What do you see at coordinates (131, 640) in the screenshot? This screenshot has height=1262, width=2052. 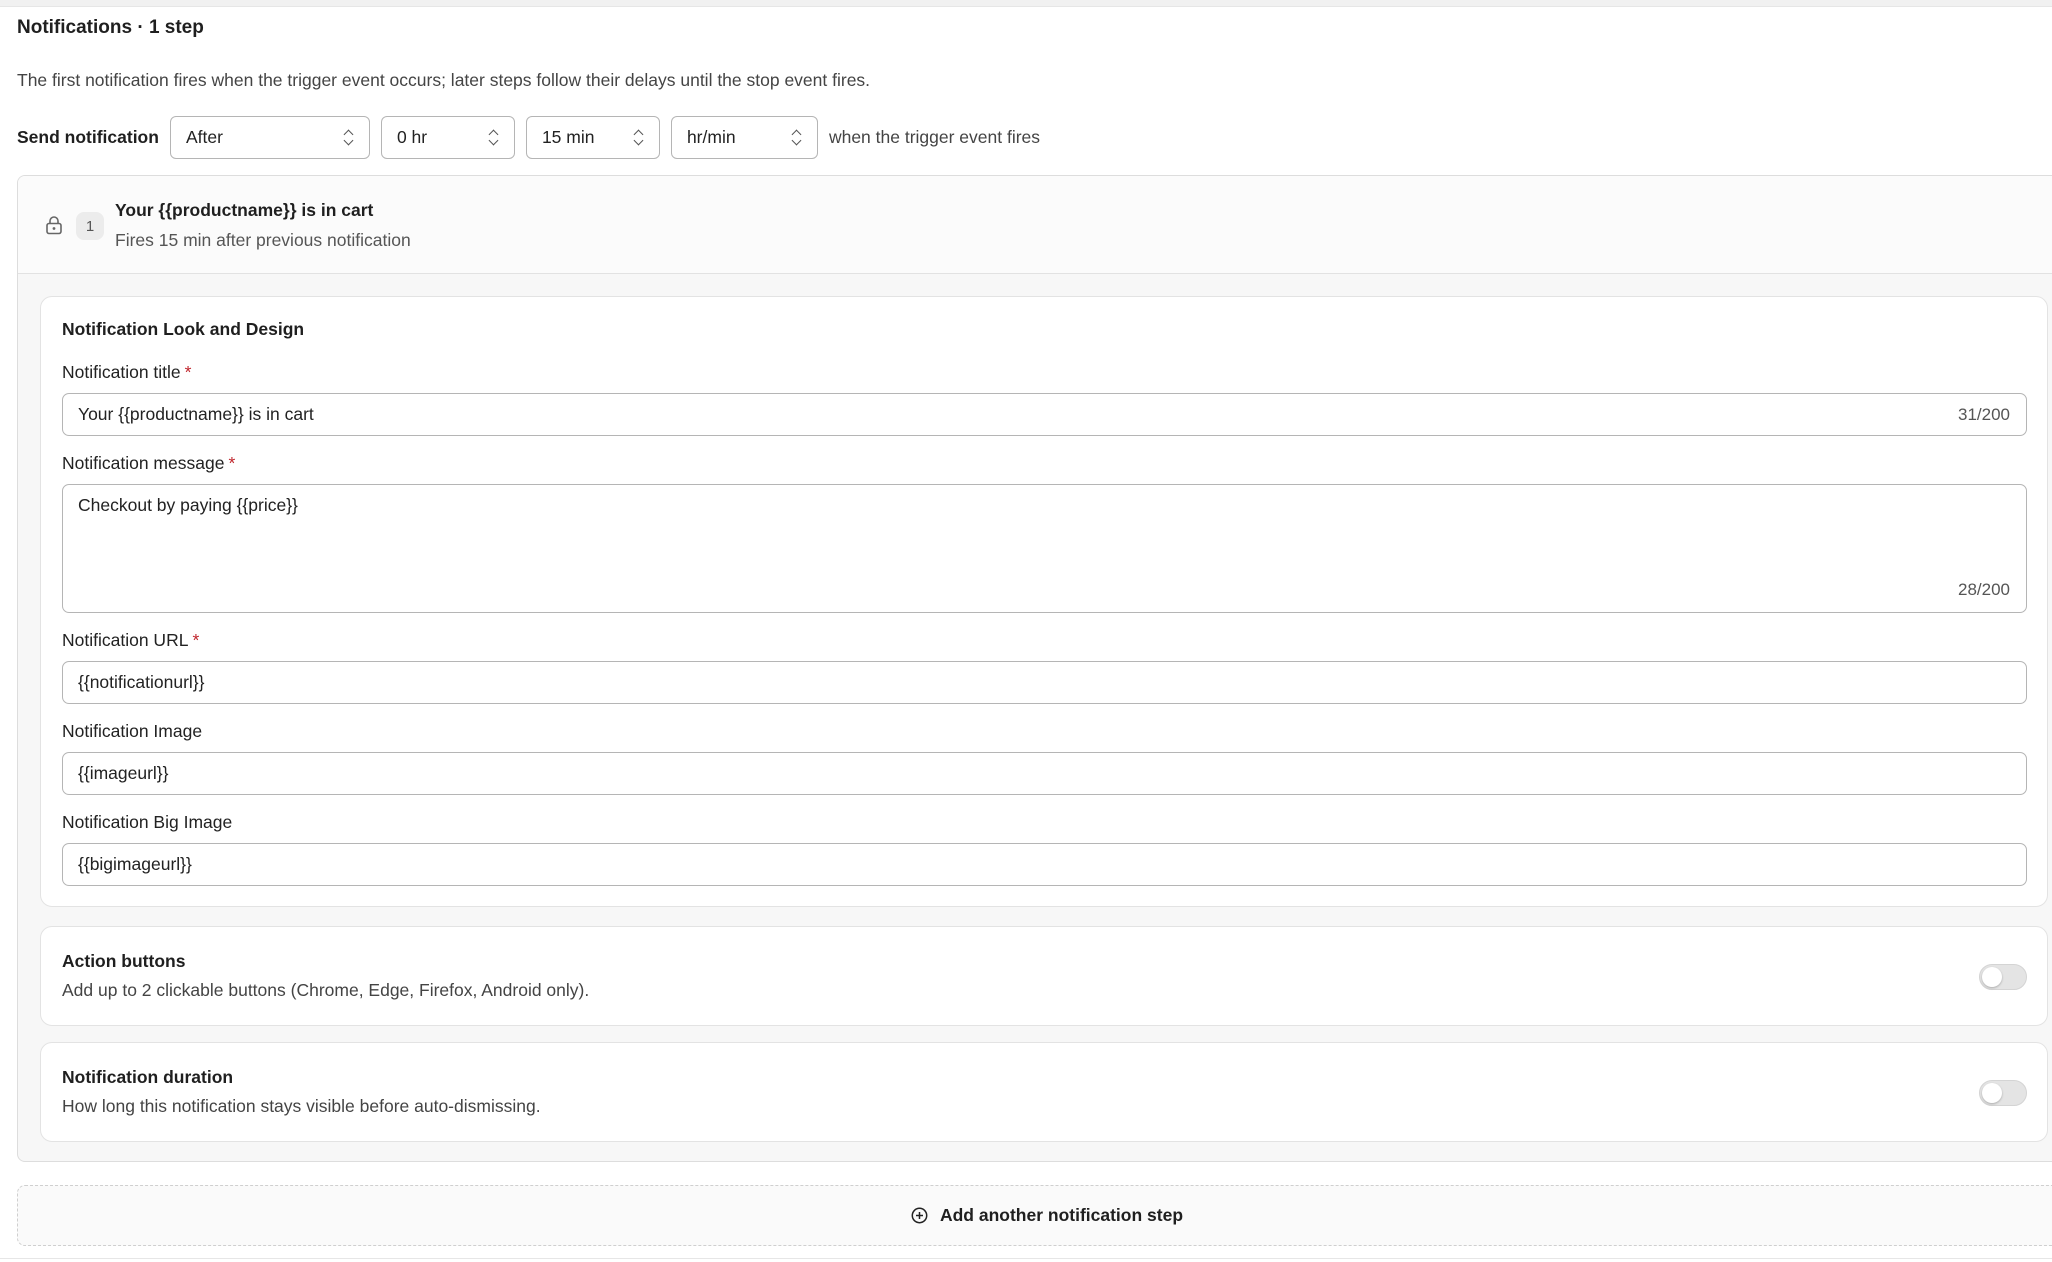 I see `url-field-label: Notification URL *` at bounding box center [131, 640].